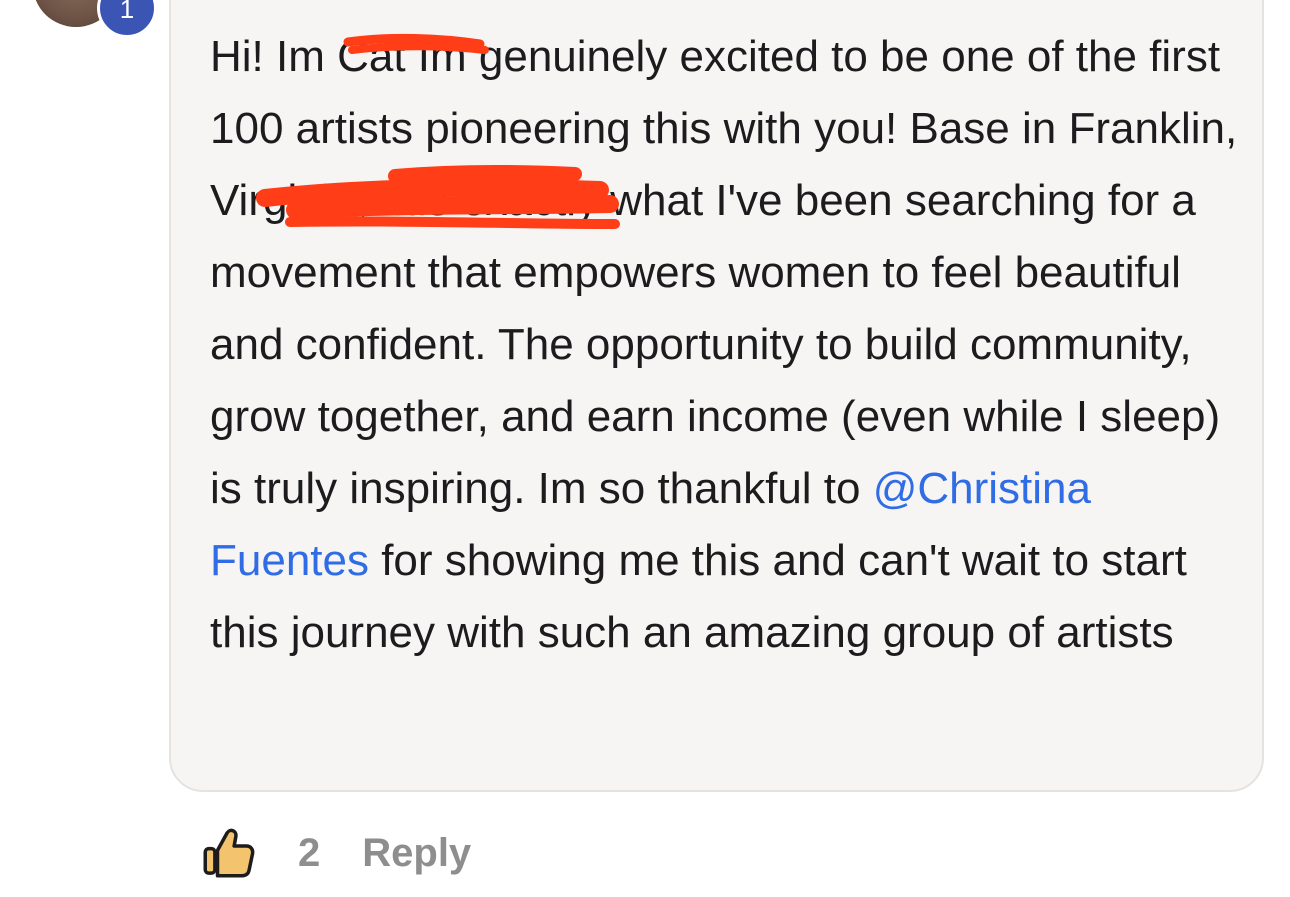 This screenshot has width=1290, height=897. What do you see at coordinates (127, 19) in the screenshot?
I see `notification-badge: 1` at bounding box center [127, 19].